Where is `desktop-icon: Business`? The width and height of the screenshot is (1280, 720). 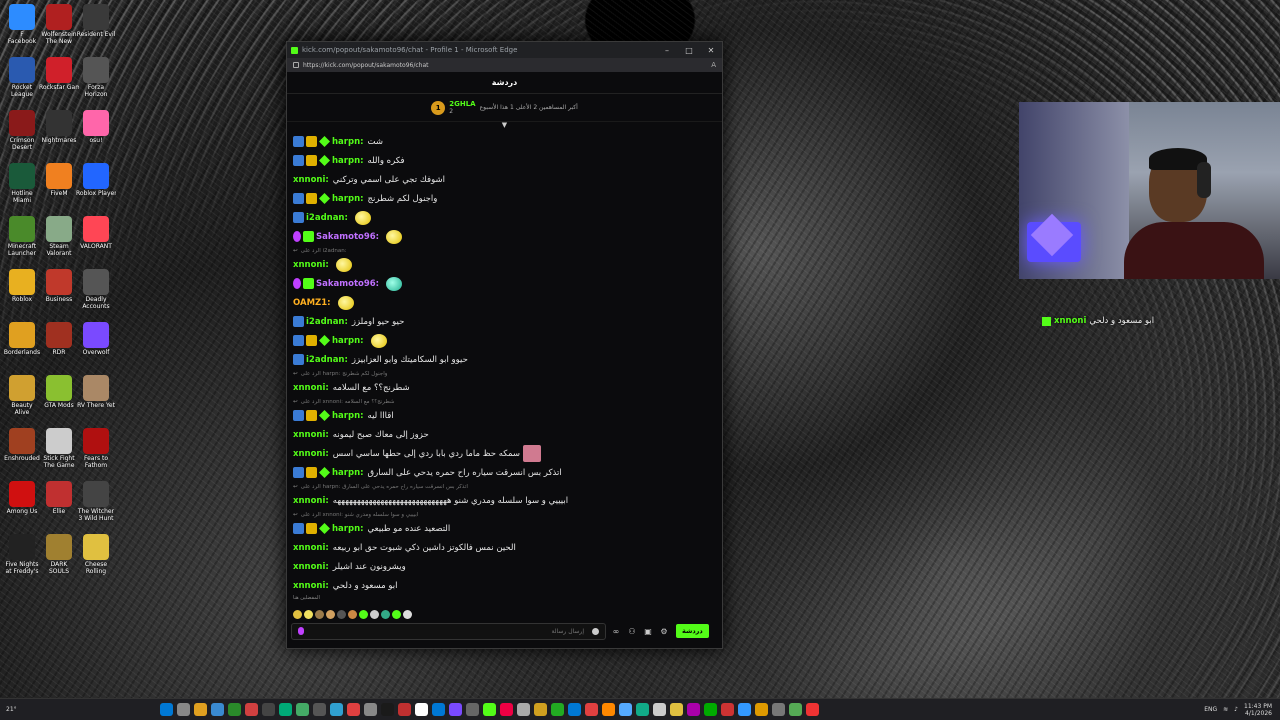 desktop-icon: Business is located at coordinates (59, 293).